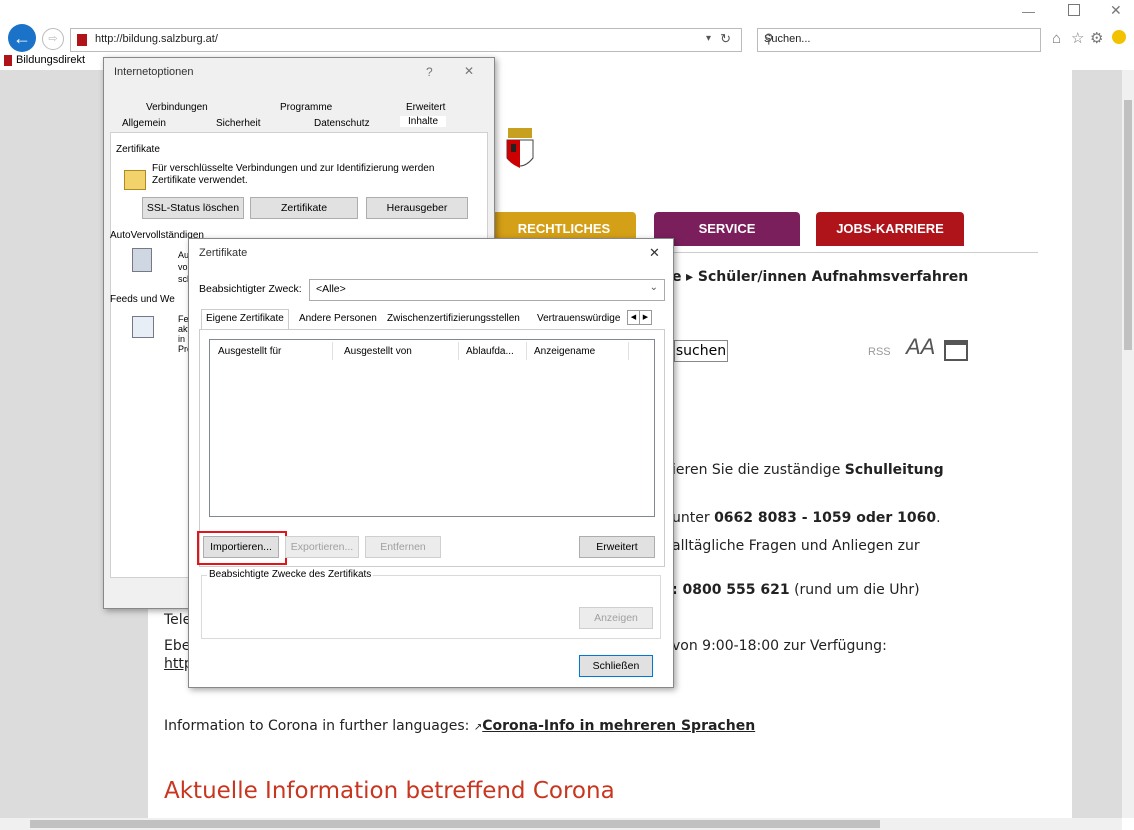  I want to click on refresh-icon: ↻, so click(725, 39).